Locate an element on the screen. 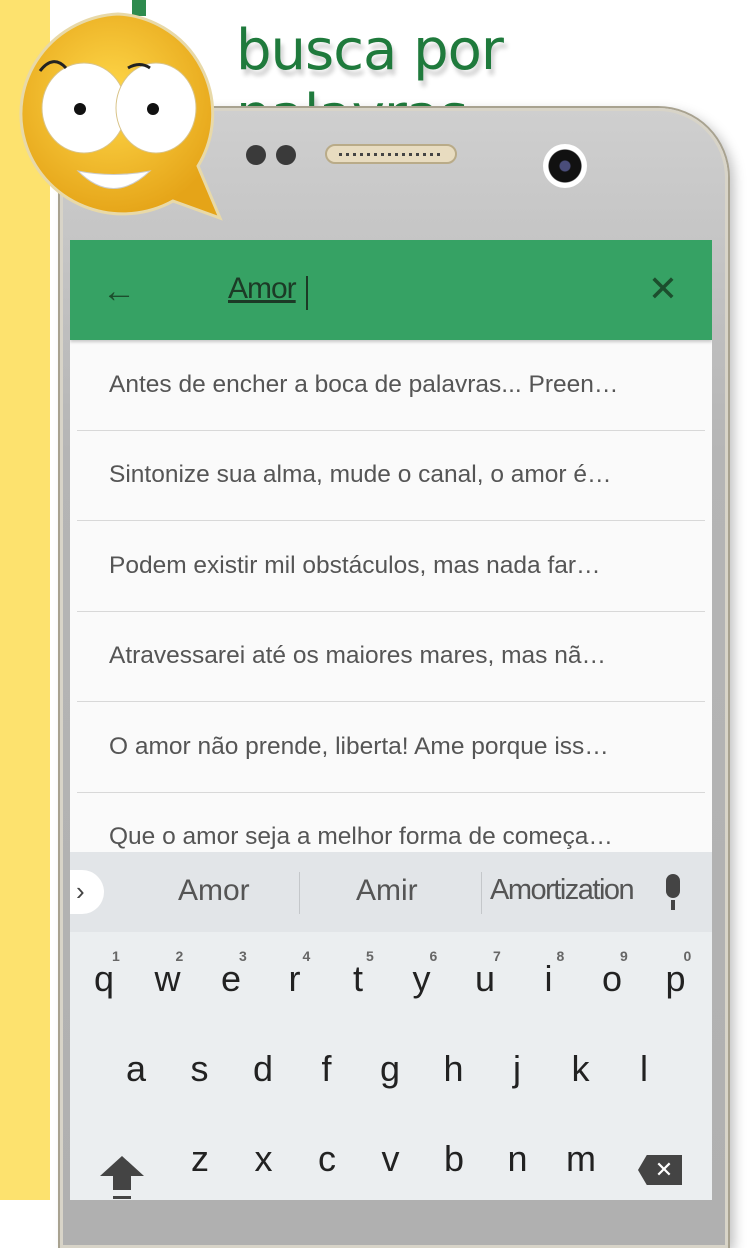  key-number-hint: 4 is located at coordinates (306, 956).